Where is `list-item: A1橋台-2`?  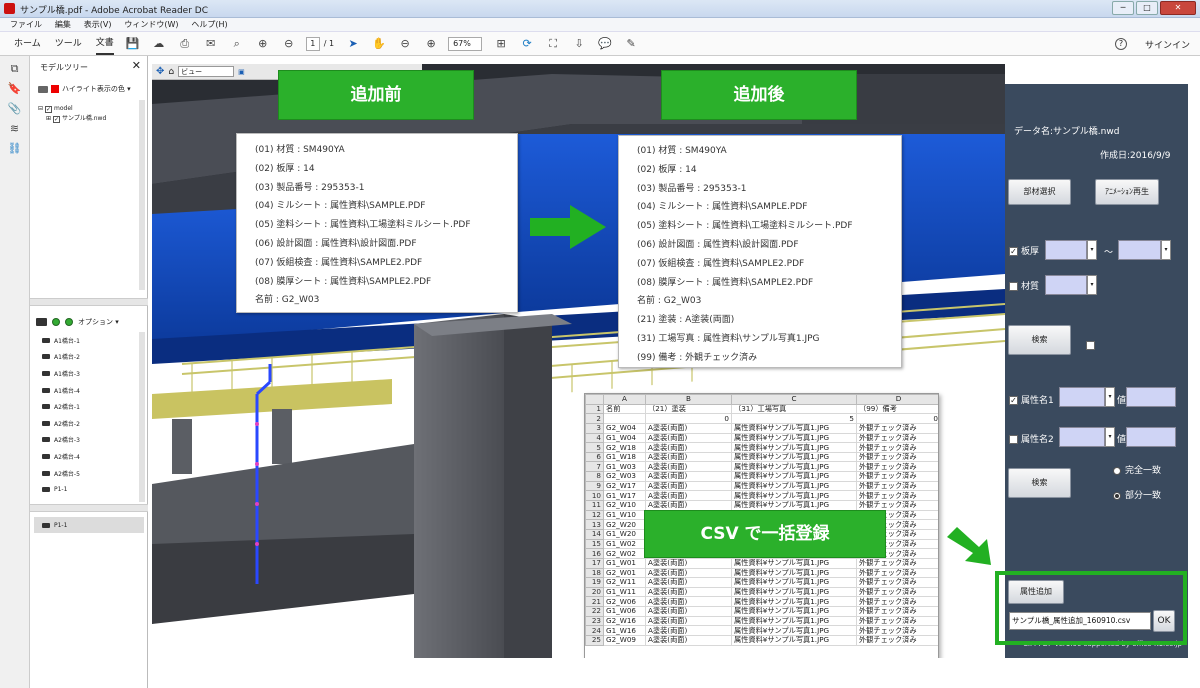
list-item: A1橋台-2 is located at coordinates (61, 357).